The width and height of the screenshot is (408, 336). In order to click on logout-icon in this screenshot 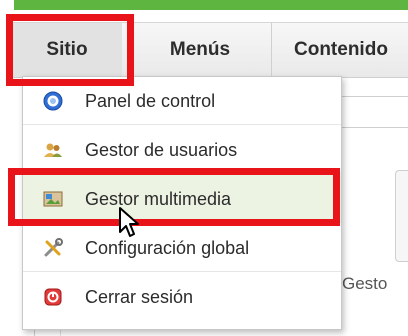, I will do `click(53, 297)`.